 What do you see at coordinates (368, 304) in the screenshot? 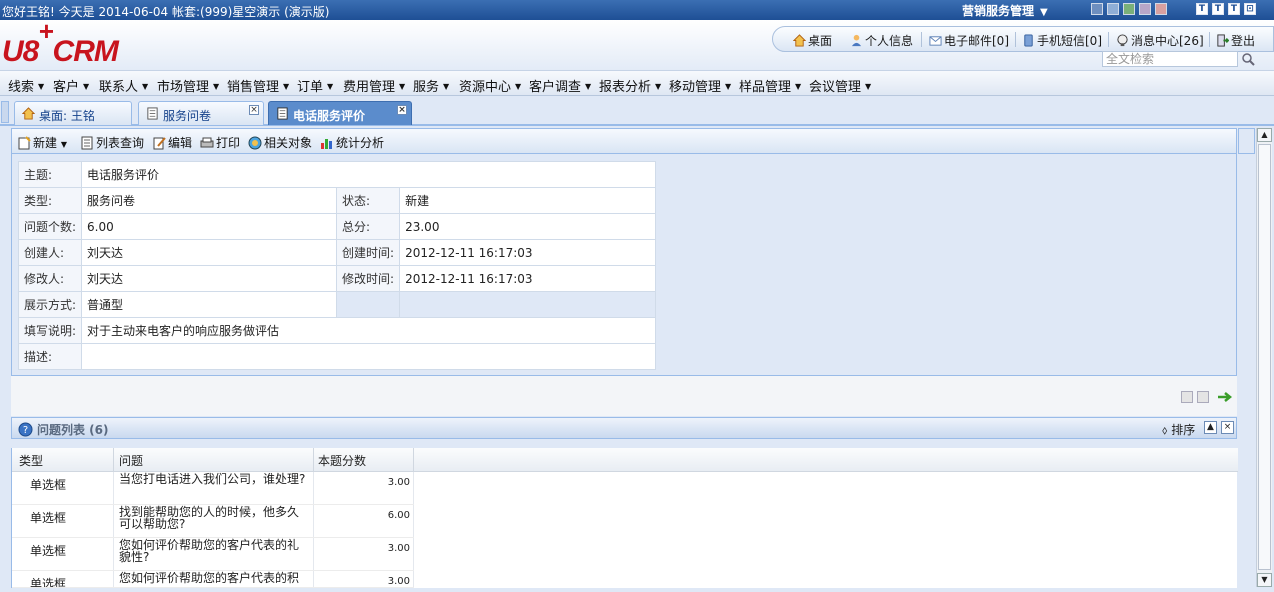
I see `empty-cell` at bounding box center [368, 304].